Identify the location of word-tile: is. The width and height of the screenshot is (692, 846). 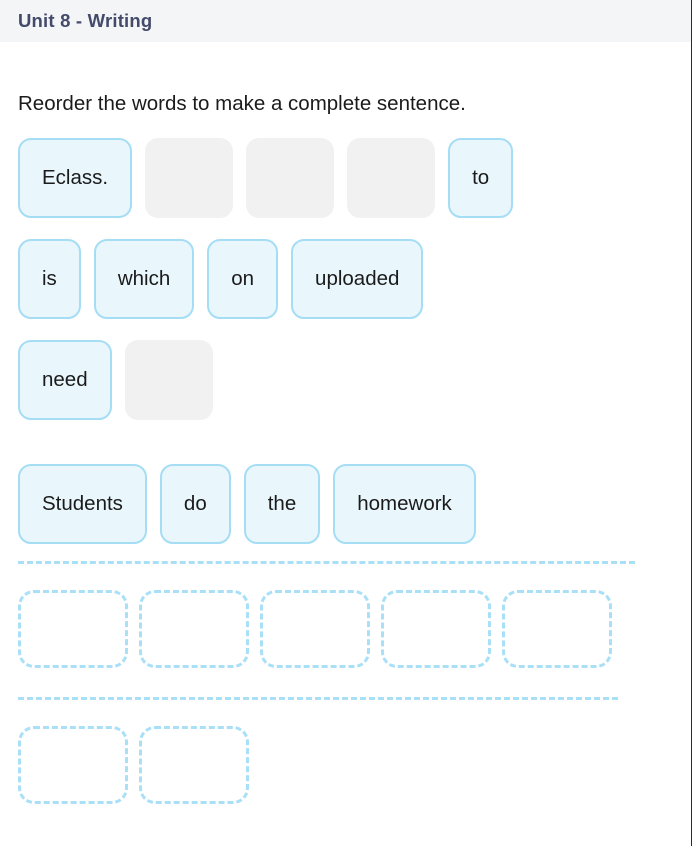
(49, 278).